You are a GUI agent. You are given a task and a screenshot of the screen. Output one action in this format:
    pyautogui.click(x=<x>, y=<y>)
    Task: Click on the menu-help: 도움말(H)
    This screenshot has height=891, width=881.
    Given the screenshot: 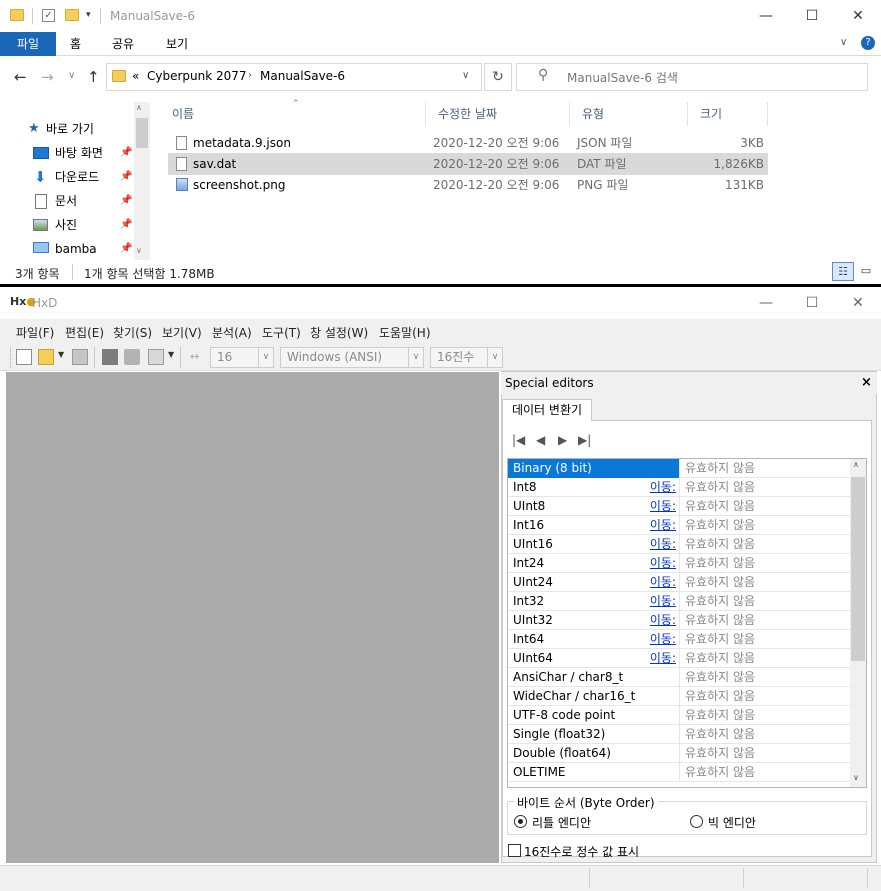 What is the action you would take?
    pyautogui.click(x=405, y=332)
    